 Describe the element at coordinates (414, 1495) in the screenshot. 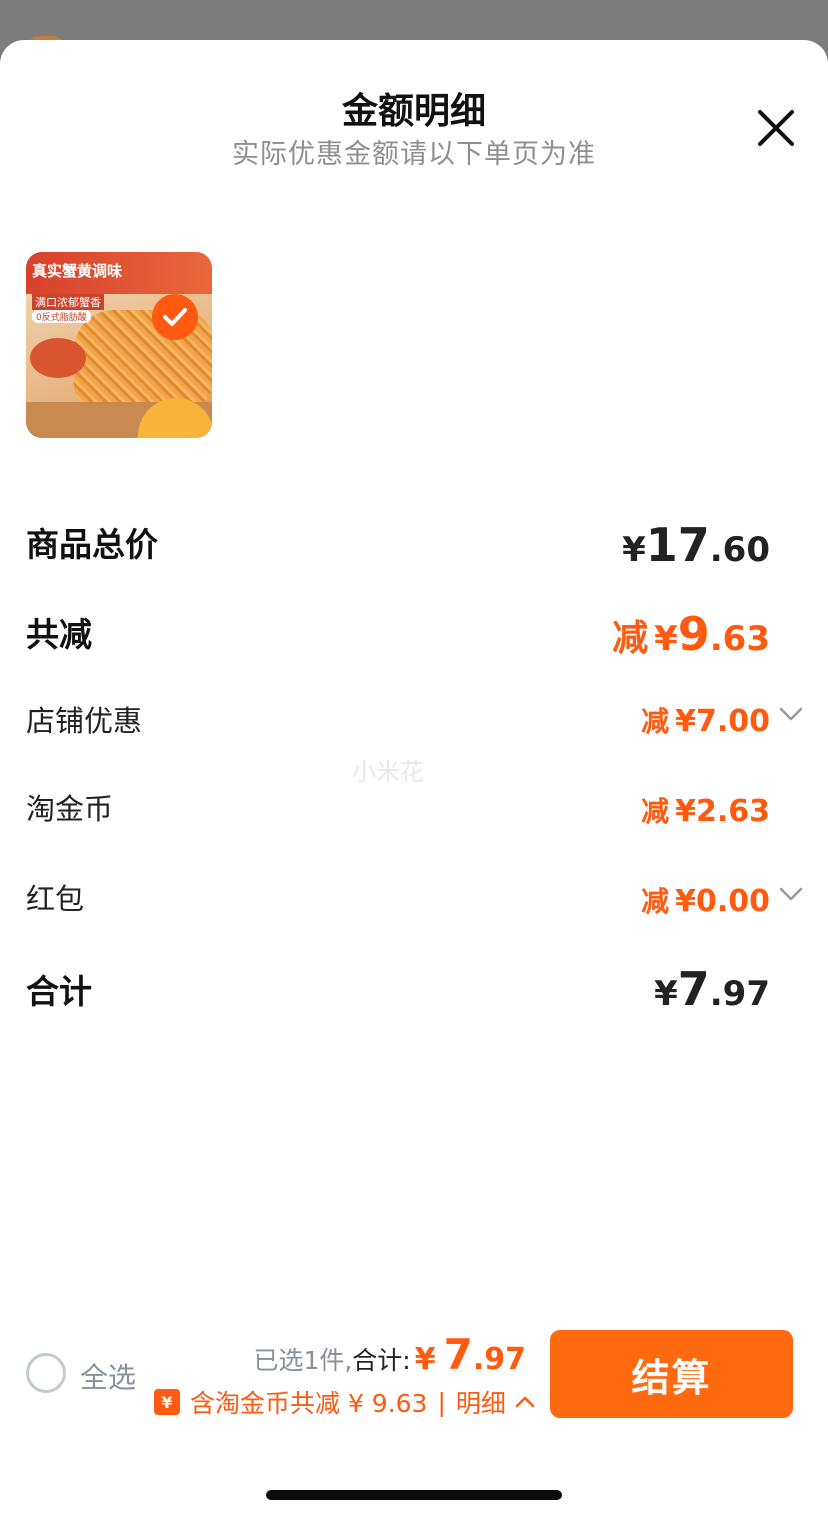

I see `home-indicator` at that location.